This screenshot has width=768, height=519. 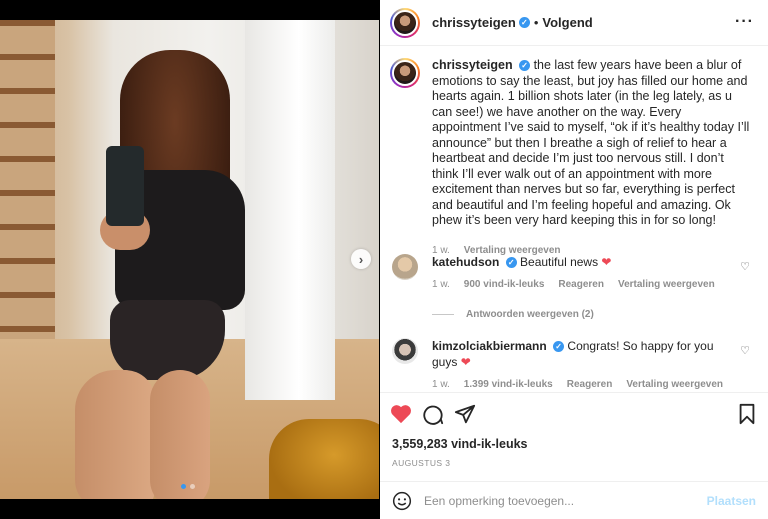 I want to click on share-button, so click(x=465, y=414).